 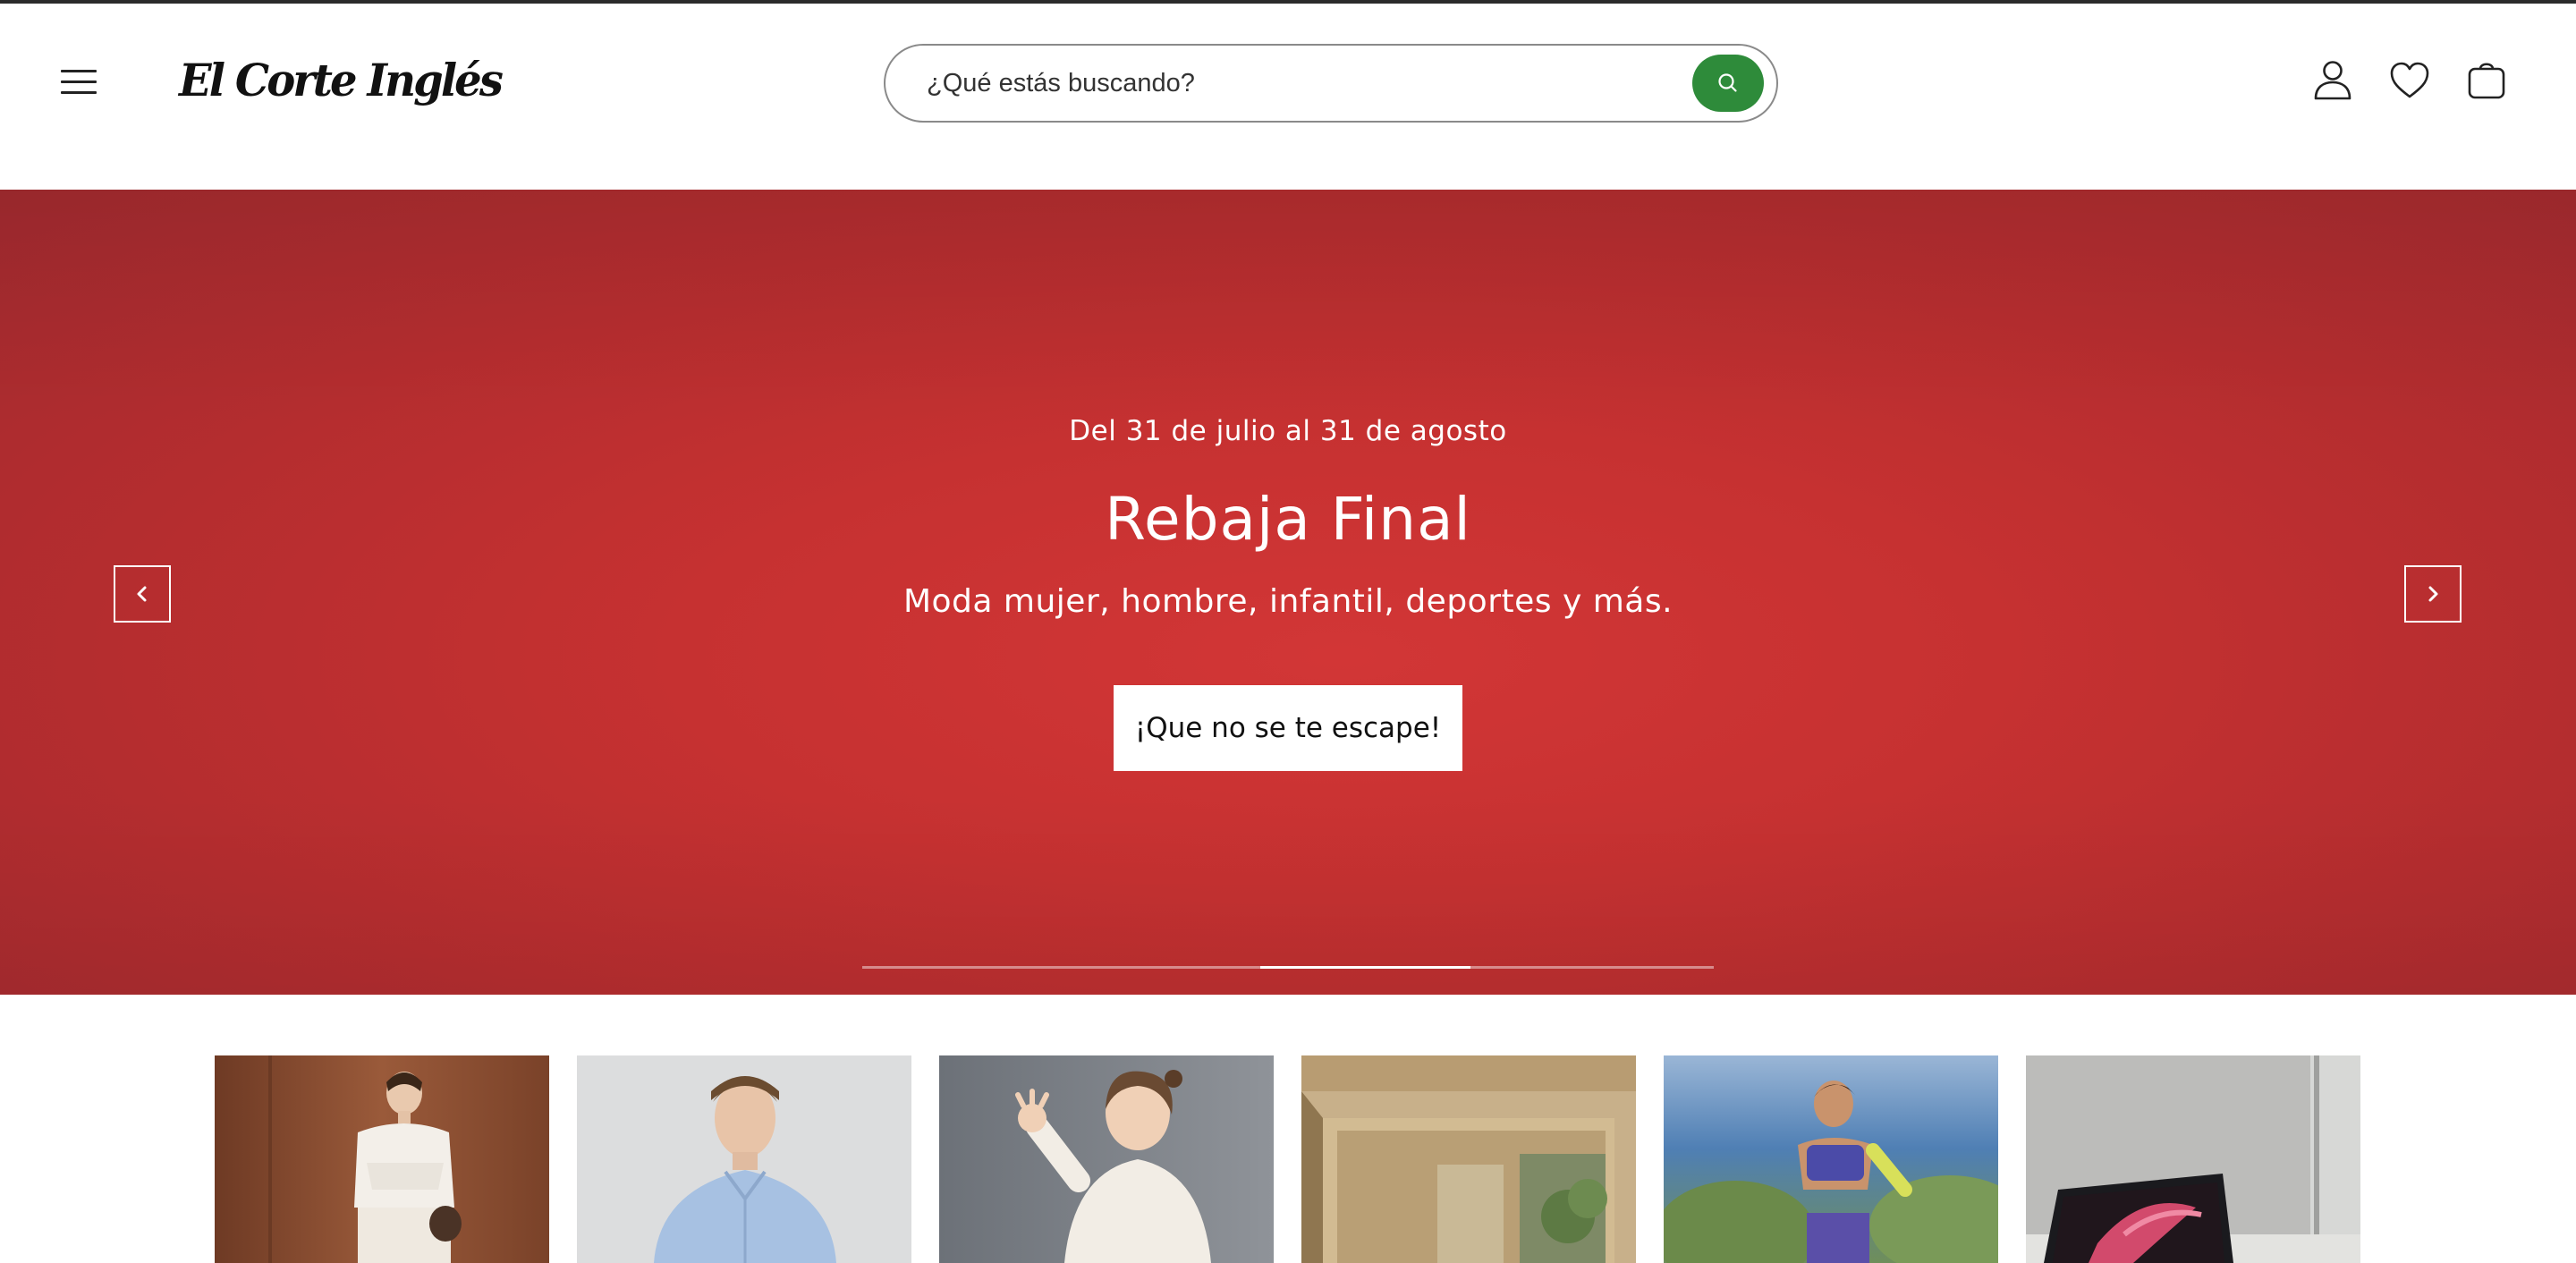 I want to click on category-tile-tecnologia, so click(x=2193, y=1159).